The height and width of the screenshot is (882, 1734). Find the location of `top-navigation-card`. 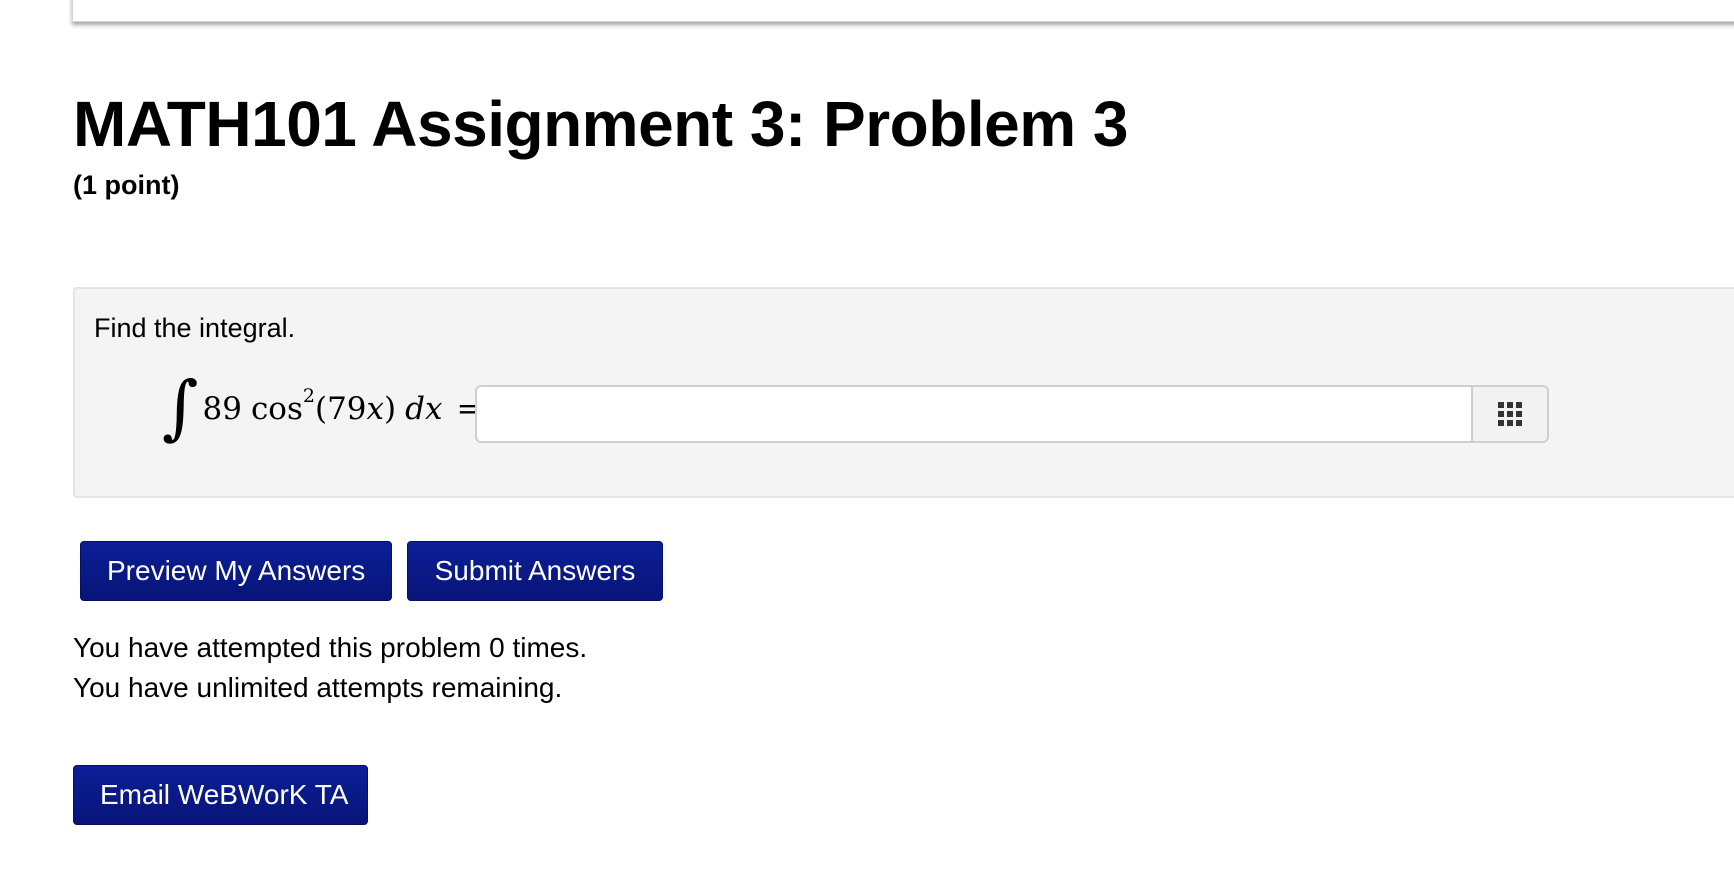

top-navigation-card is located at coordinates (903, 11).